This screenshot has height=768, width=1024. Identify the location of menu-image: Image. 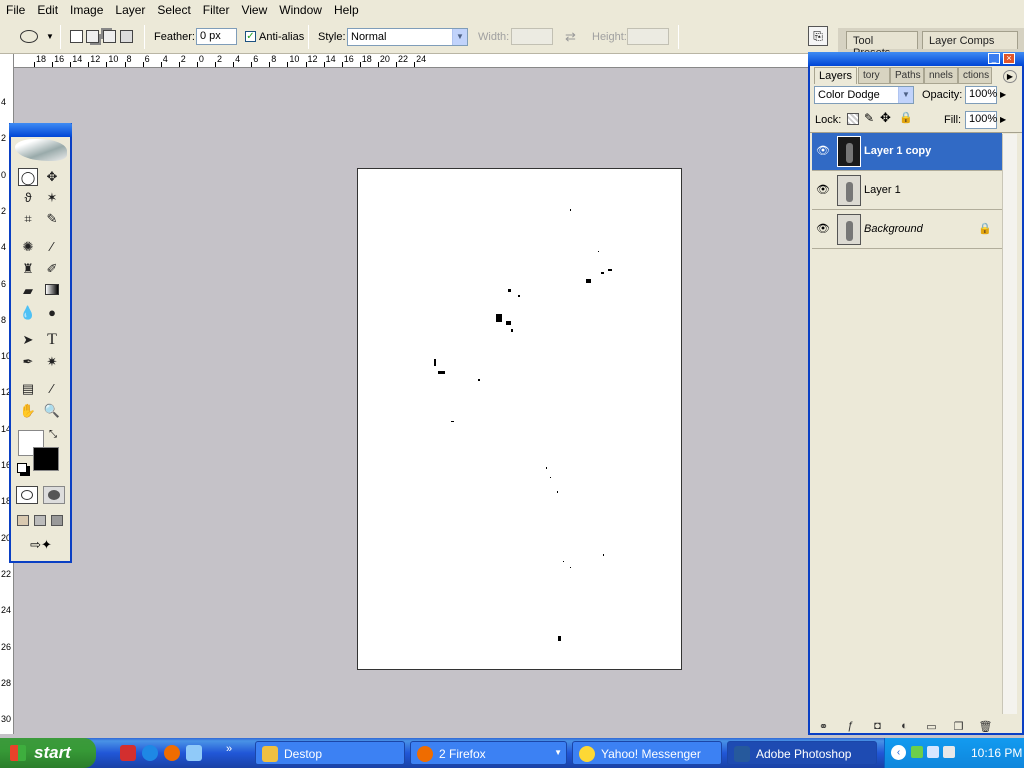
(86, 10).